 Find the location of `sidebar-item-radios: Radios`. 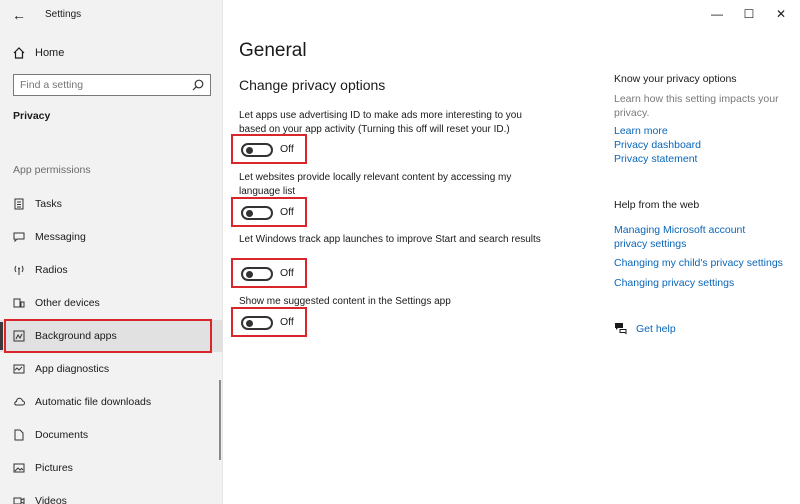

sidebar-item-radios: Radios is located at coordinates (111, 270).